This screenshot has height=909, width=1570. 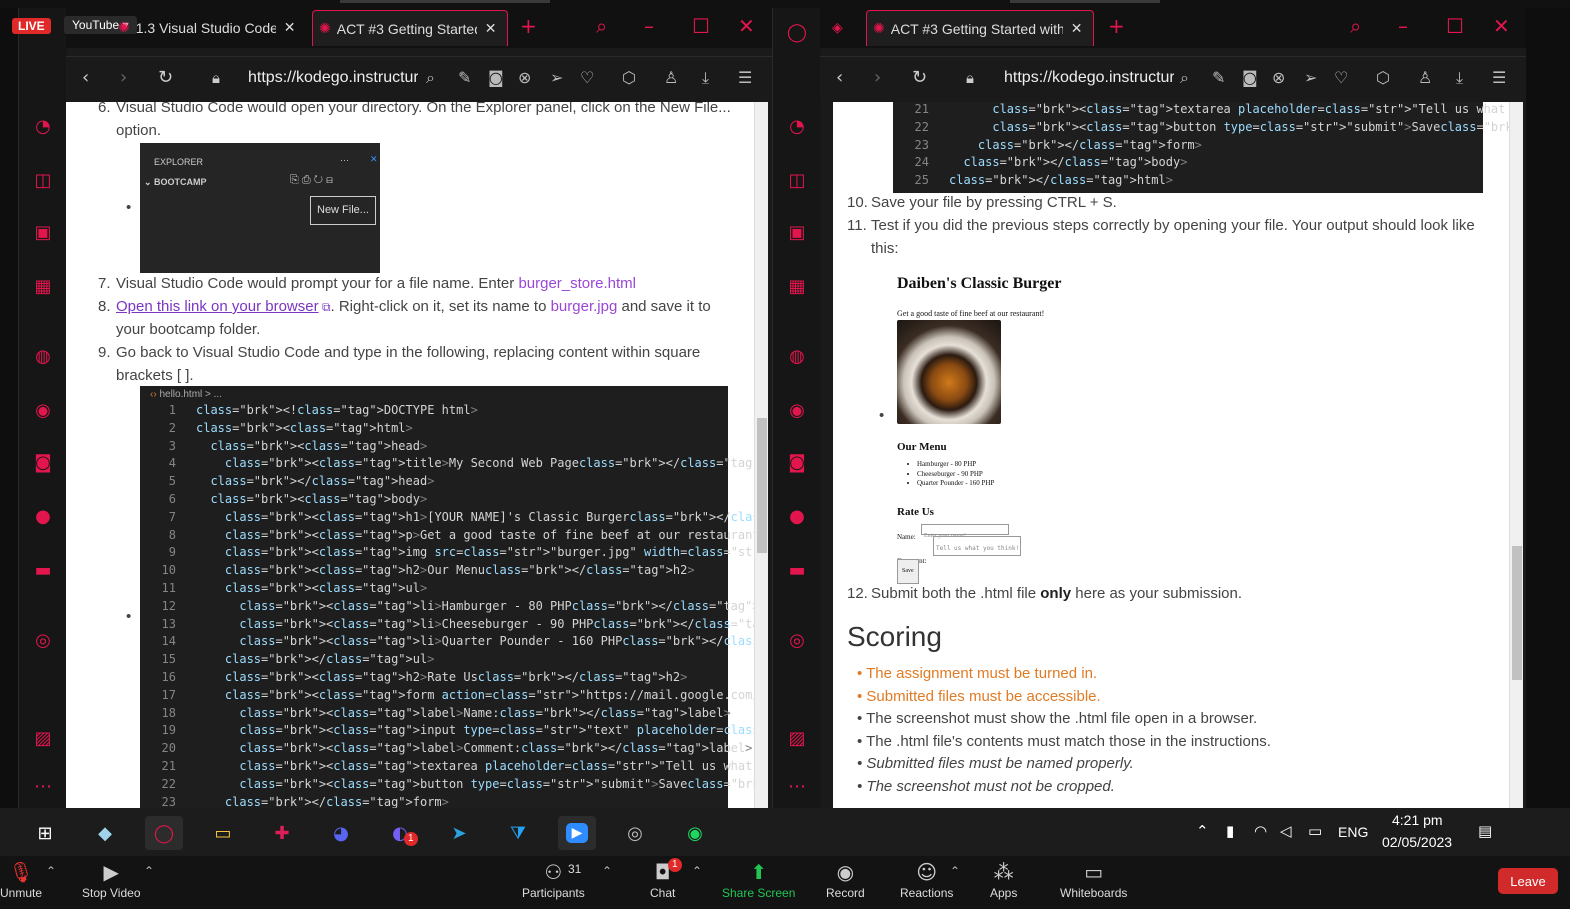 I want to click on menu-icon: ☰, so click(x=1499, y=77).